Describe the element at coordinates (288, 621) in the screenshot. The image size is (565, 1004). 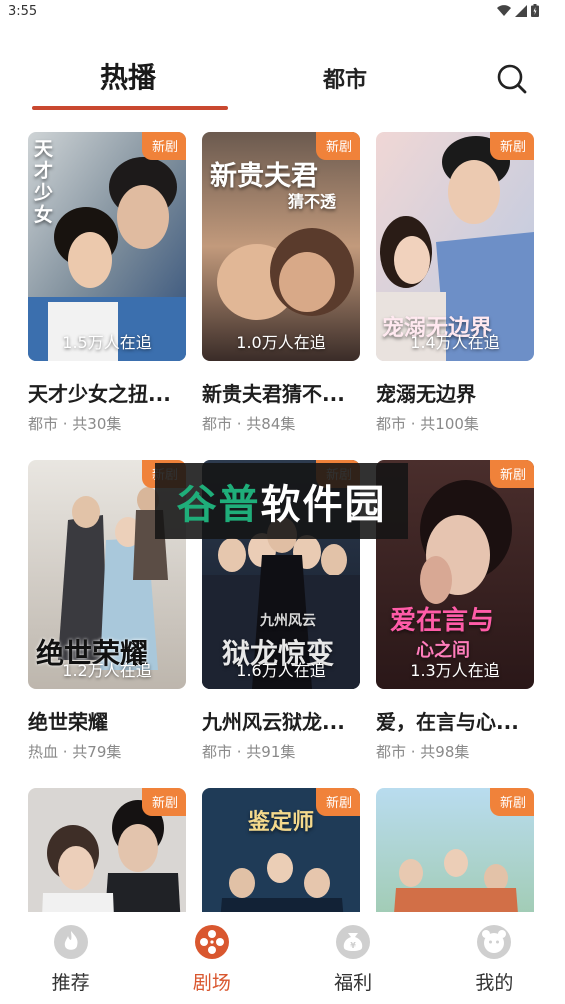
I see `poster-subtitle-art: 九州风云` at that location.